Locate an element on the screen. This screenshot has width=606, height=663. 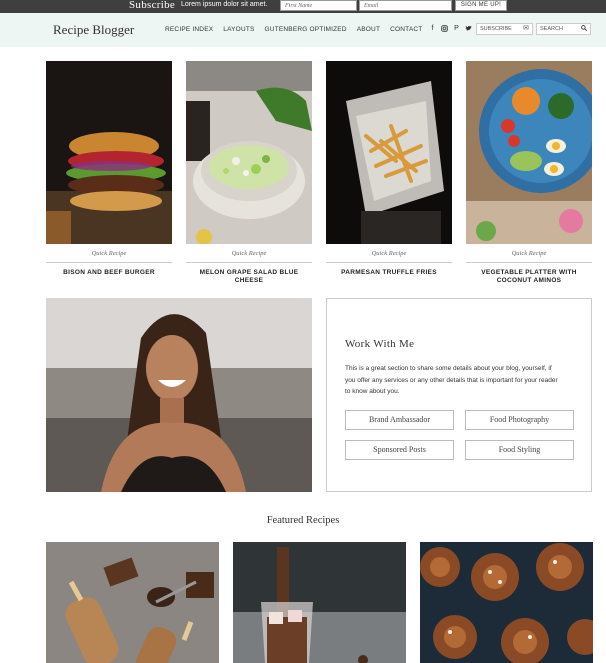
subscribe-text: Lorem ipsum dolor sit amet. is located at coordinates (224, 4).